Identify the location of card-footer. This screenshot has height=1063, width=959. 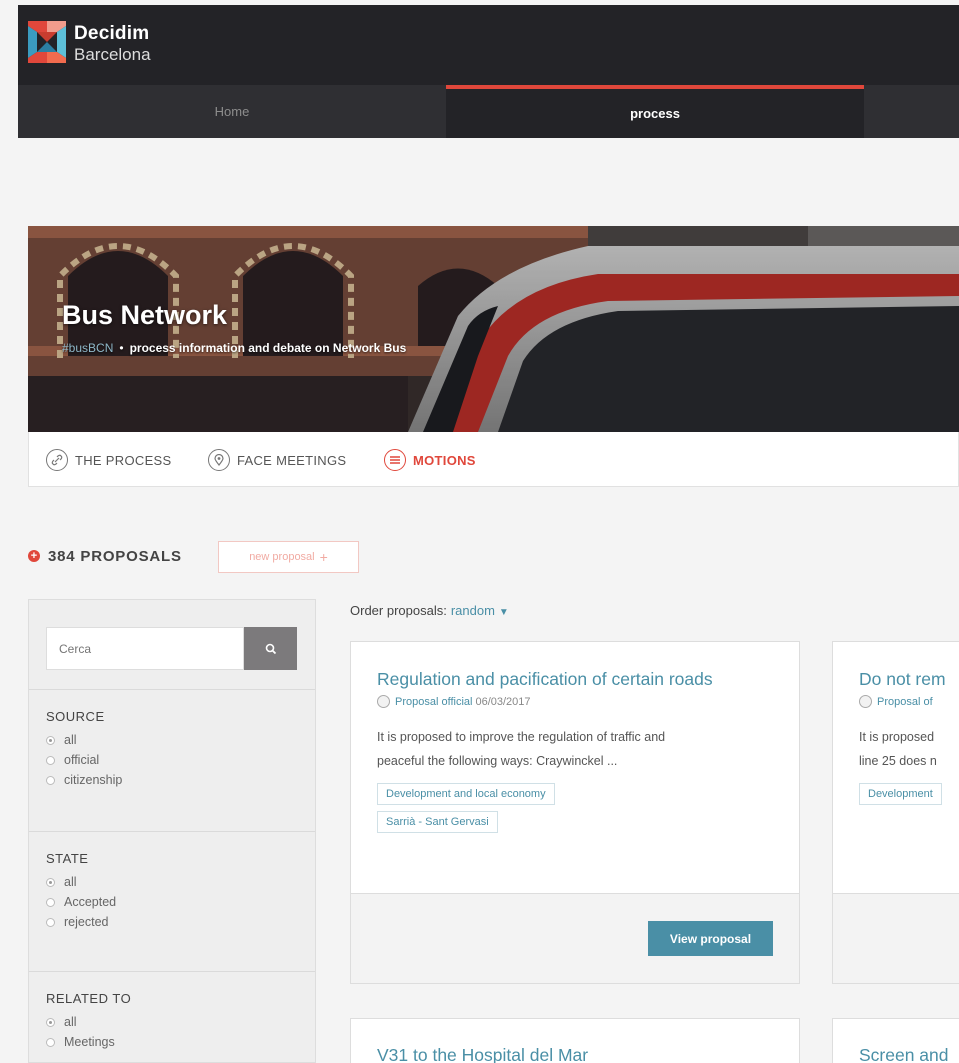
(896, 938).